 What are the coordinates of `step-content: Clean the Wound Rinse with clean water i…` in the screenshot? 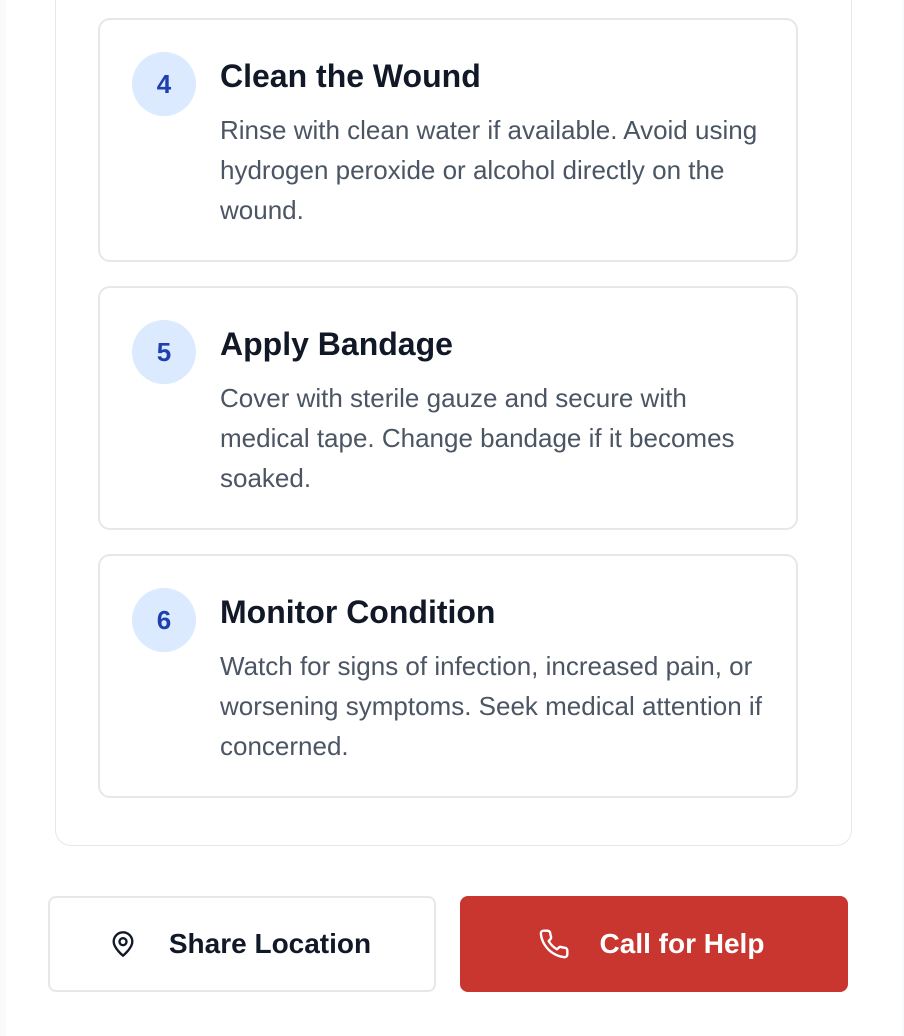 It's located at (500, 143).